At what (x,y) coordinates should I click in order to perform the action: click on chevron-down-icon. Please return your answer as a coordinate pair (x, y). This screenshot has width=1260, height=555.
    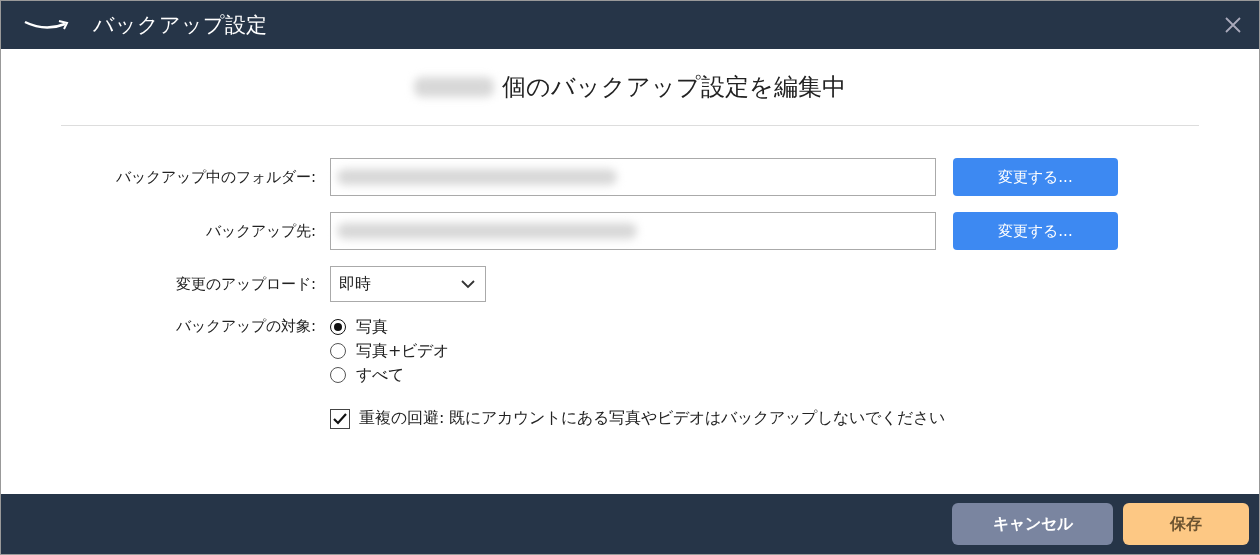
    Looking at the image, I should click on (468, 284).